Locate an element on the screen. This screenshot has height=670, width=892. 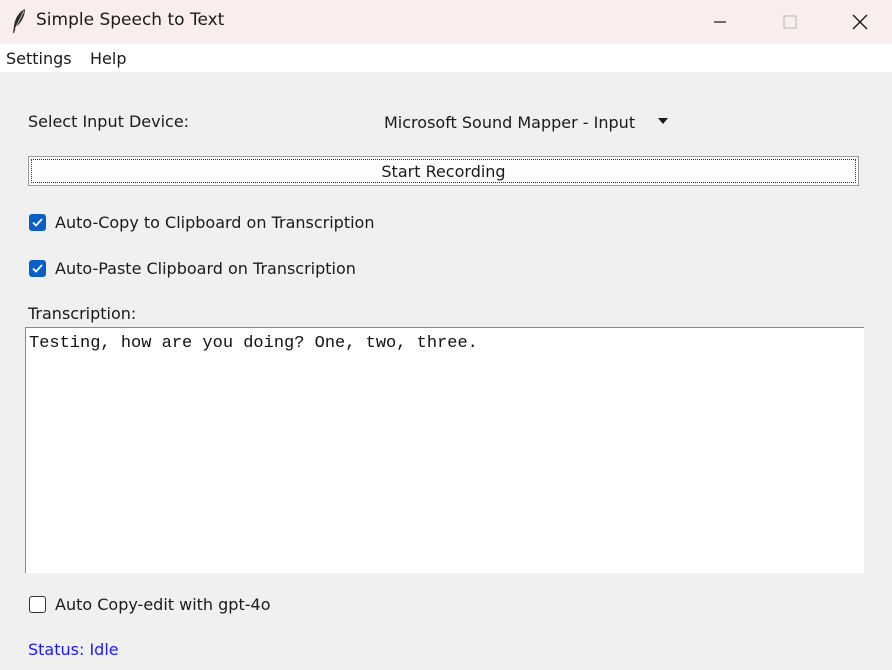
maximize-icon is located at coordinates (790, 22).